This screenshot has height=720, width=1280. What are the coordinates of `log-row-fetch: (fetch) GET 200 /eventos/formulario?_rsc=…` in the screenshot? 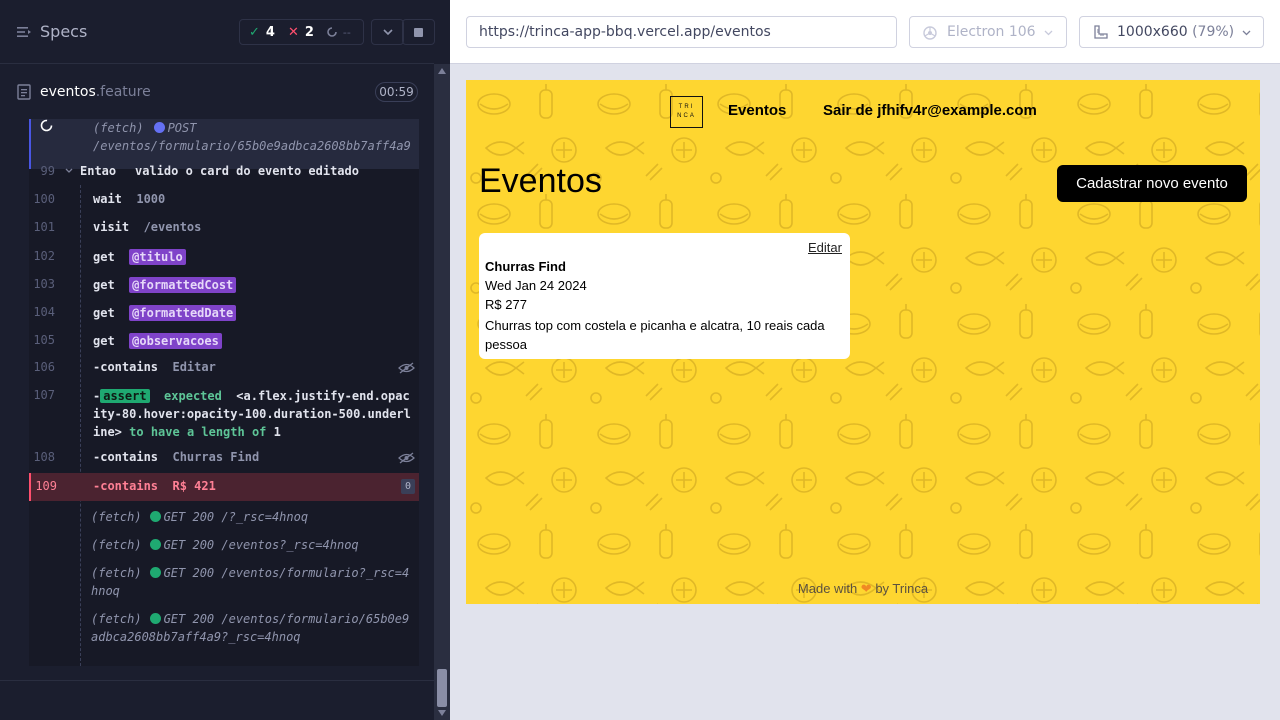 It's located at (224, 583).